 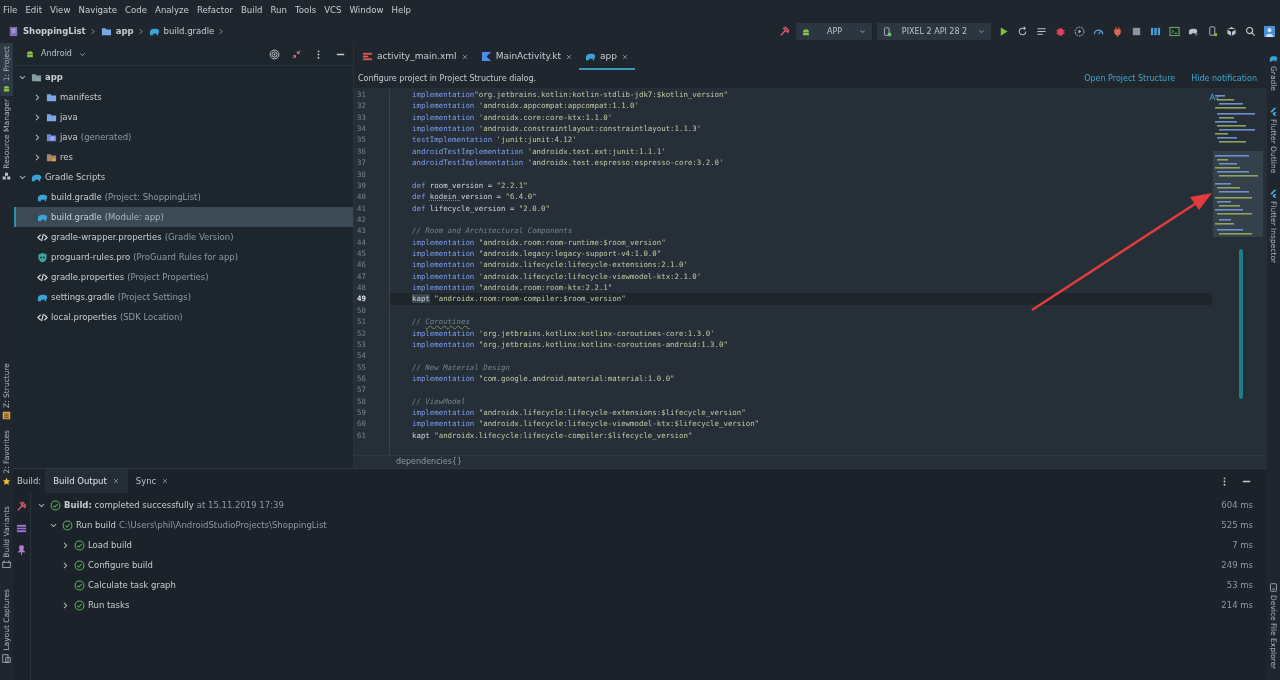 I want to click on menu-item: Refactor, so click(x=214, y=10).